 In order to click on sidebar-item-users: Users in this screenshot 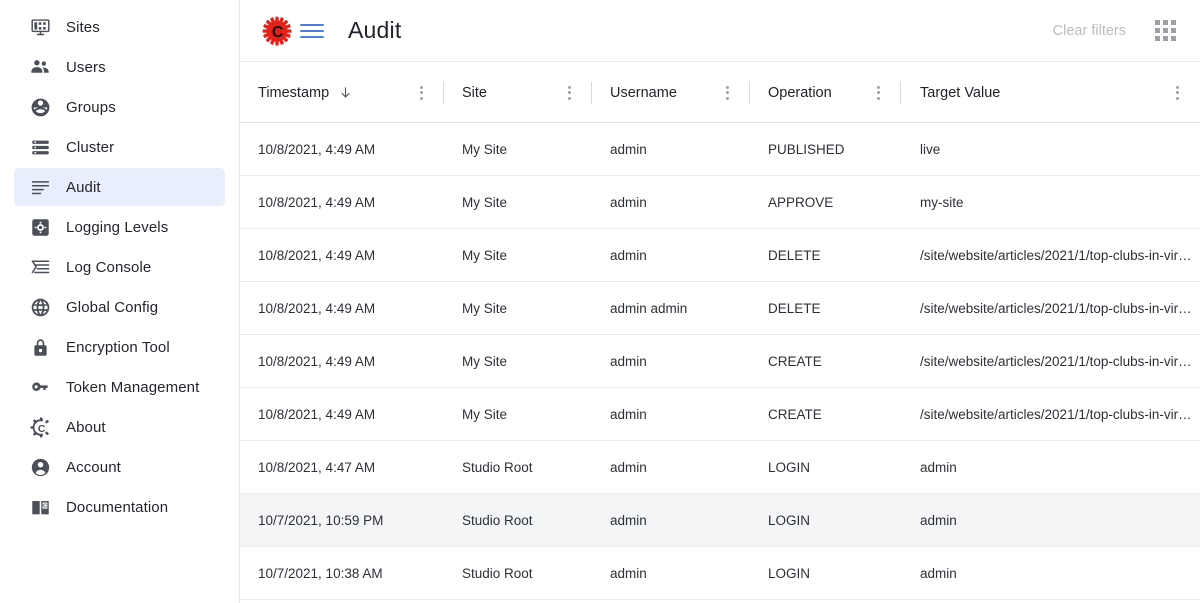, I will do `click(119, 67)`.